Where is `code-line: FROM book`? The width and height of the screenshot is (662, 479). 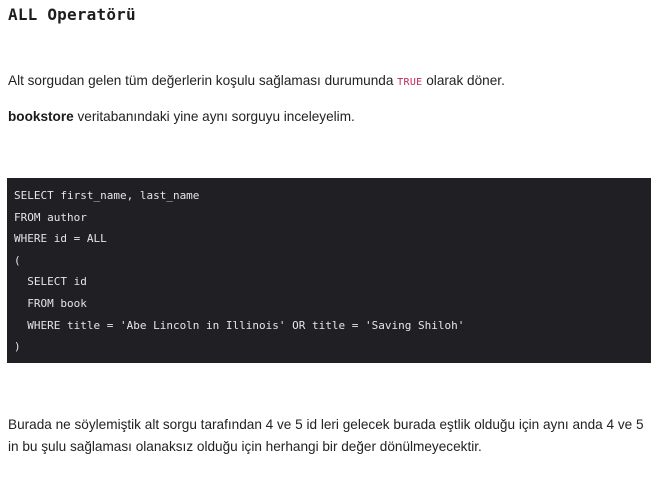
code-line: FROM book is located at coordinates (50, 303).